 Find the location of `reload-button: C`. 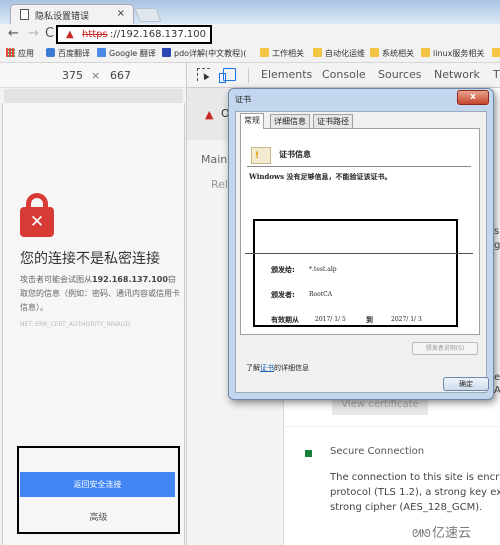

reload-button: C is located at coordinates (49, 34).